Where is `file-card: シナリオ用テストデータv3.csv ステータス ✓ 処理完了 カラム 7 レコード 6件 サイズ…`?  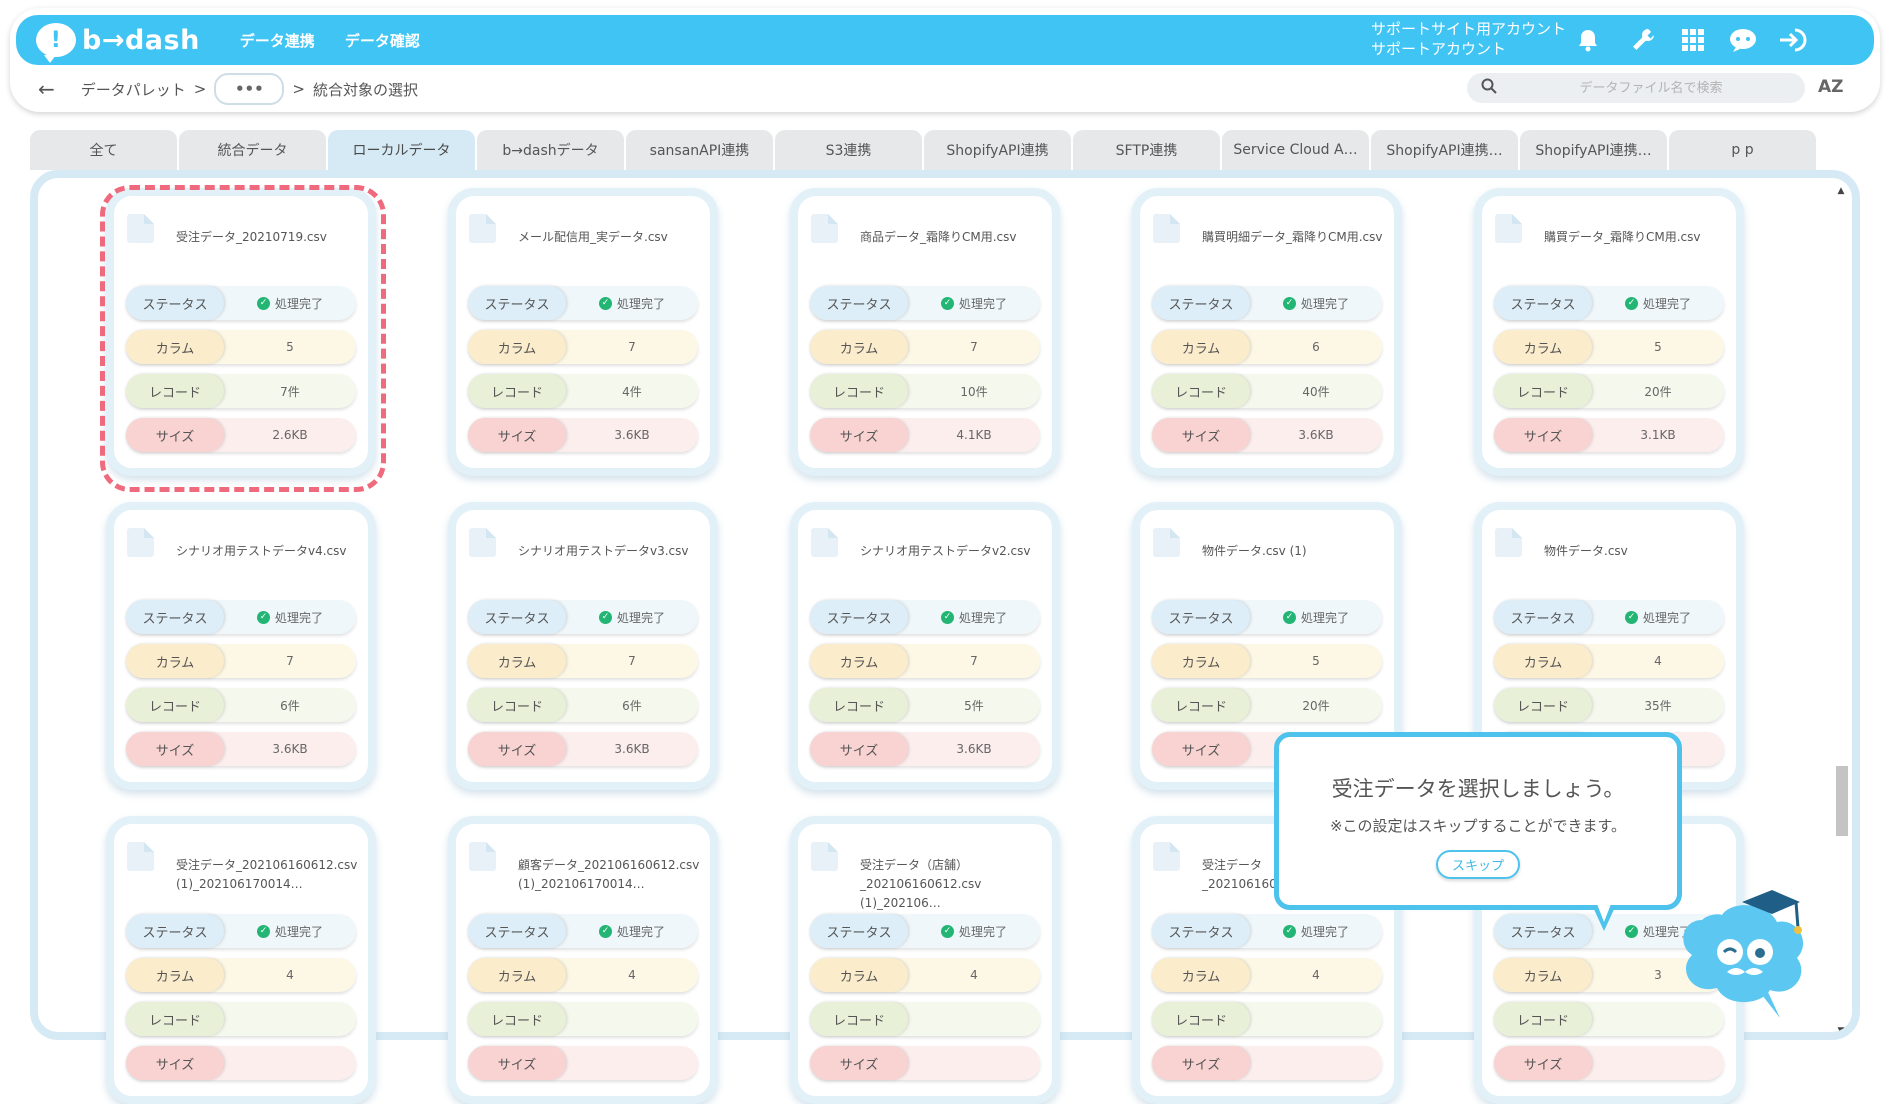
file-card: シナリオ用テストデータv3.csv ステータス ✓ 処理完了 カラム 7 レコード 6件 サイズ… is located at coordinates (583, 646).